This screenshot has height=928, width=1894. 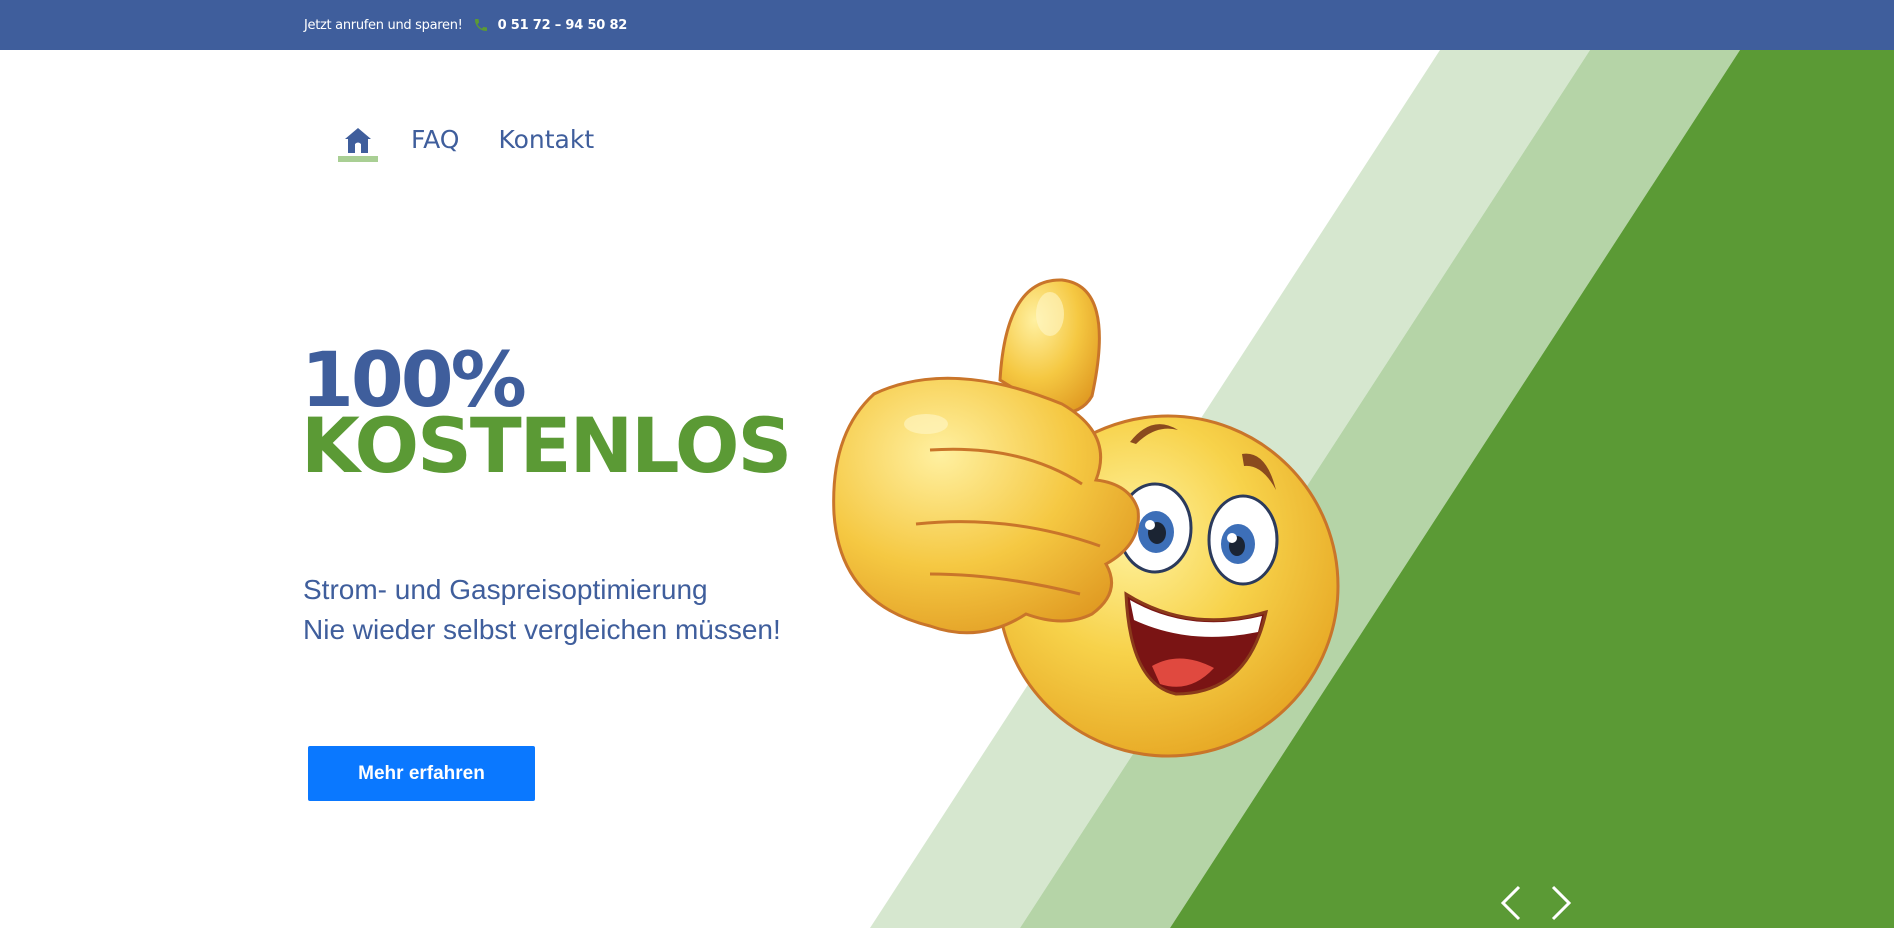 What do you see at coordinates (546, 140) in the screenshot?
I see `nav-item-kontakt: Kontakt` at bounding box center [546, 140].